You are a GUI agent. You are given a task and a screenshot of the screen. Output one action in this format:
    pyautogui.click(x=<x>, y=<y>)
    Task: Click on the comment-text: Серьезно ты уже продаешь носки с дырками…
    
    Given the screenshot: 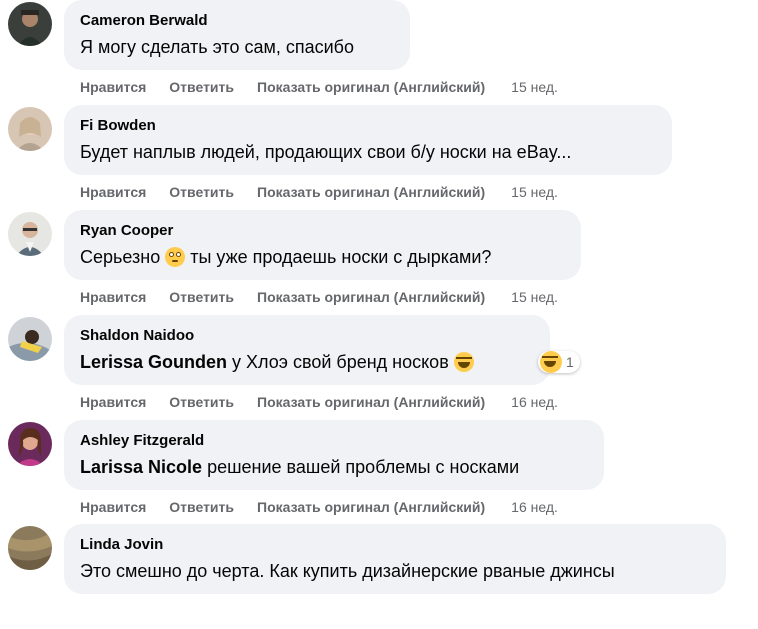 What is the action you would take?
    pyautogui.click(x=322, y=257)
    